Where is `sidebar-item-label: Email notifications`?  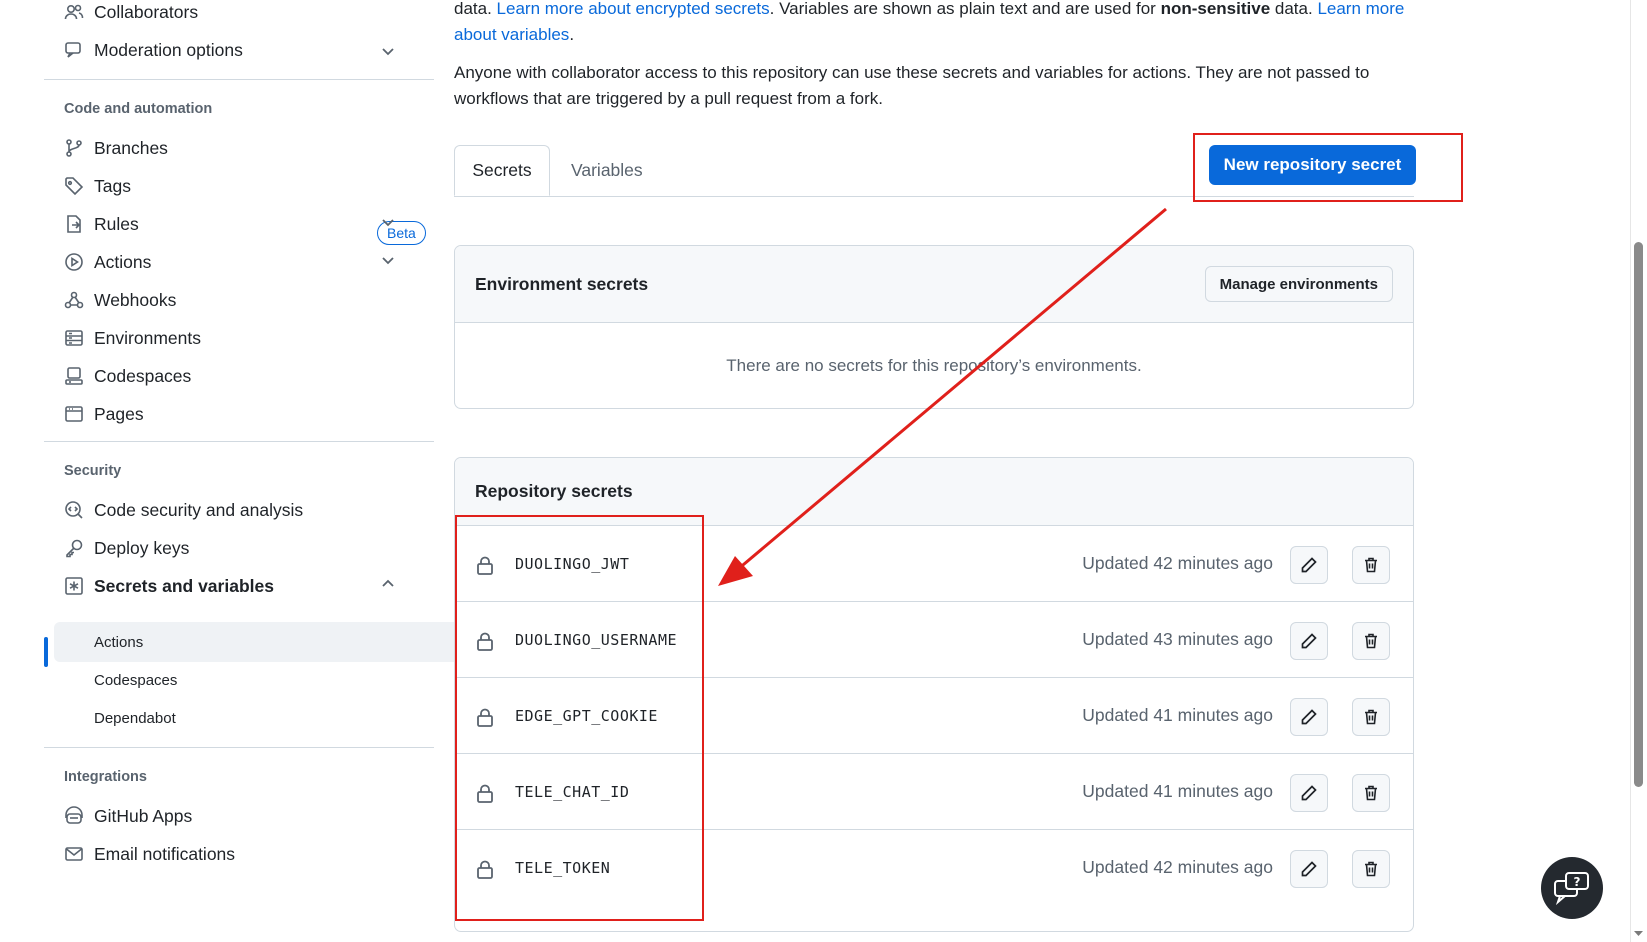 sidebar-item-label: Email notifications is located at coordinates (165, 853).